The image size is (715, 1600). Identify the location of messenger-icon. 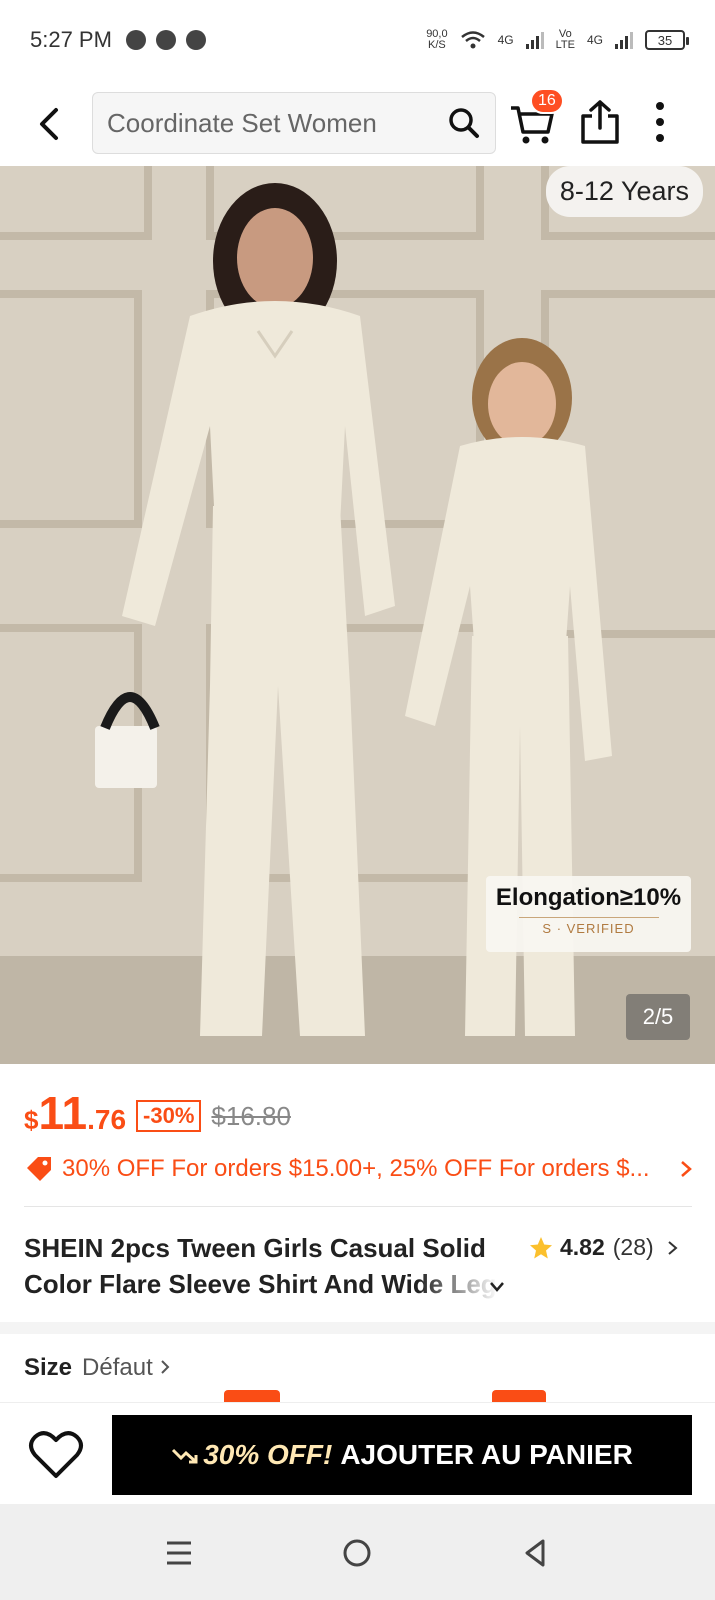
(135, 40).